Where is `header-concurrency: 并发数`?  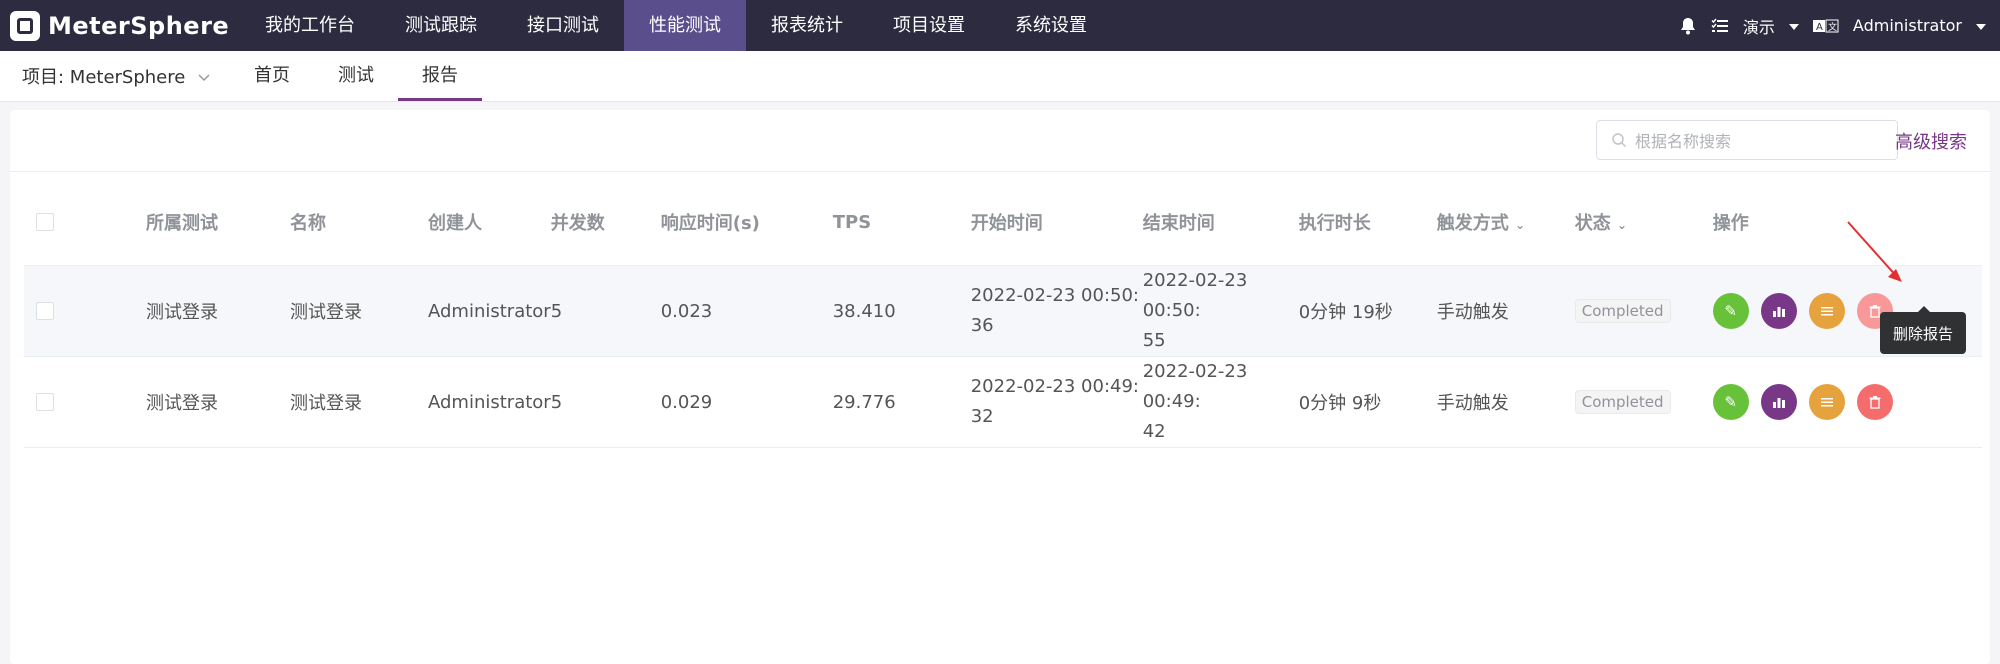
header-concurrency: 并发数 is located at coordinates (605, 222).